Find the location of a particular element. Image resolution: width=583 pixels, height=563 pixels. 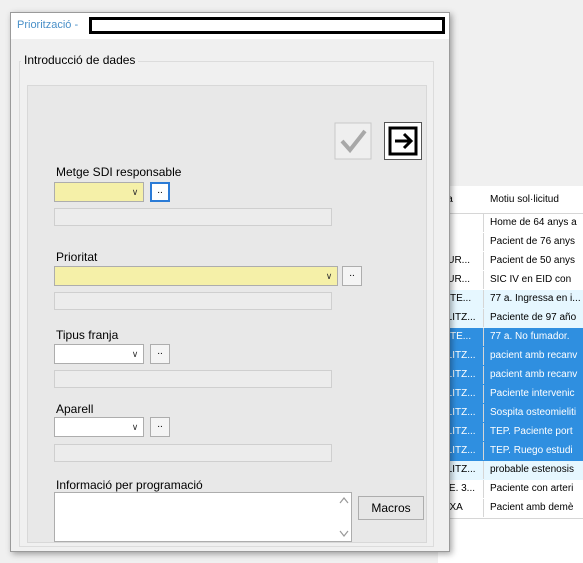

aparell-label: Aparell is located at coordinates (75, 409).